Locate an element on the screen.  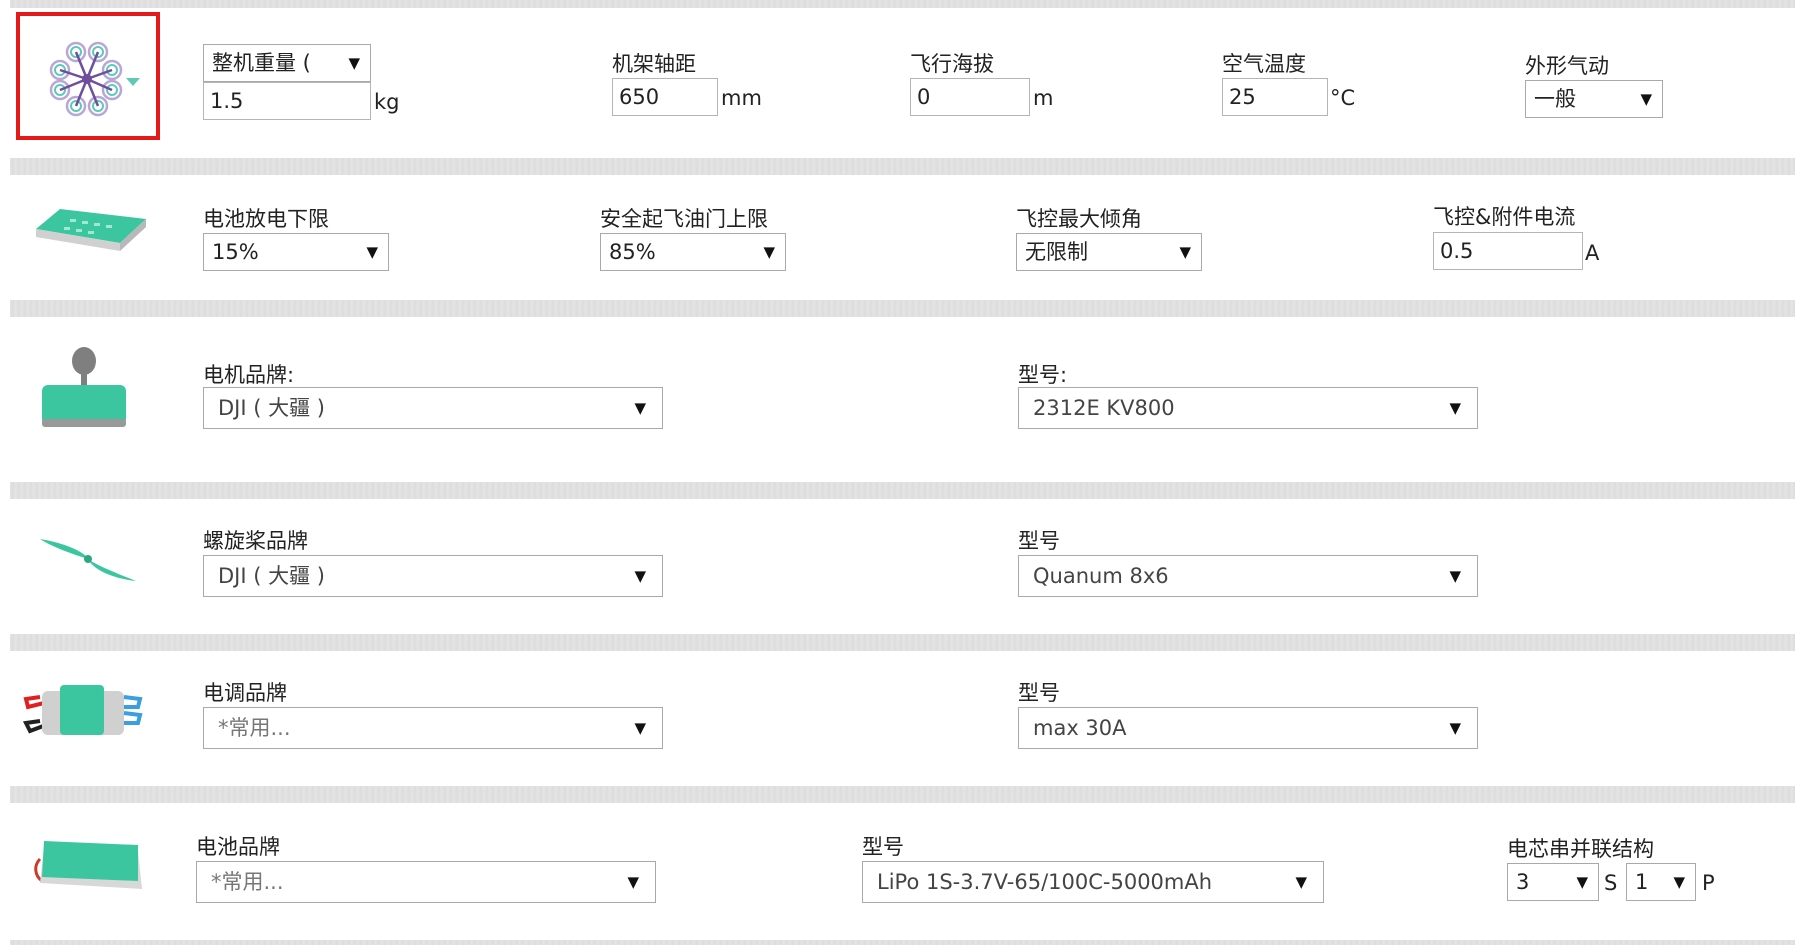
propeller-model-value: Quanum 8x6 is located at coordinates (1101, 576).